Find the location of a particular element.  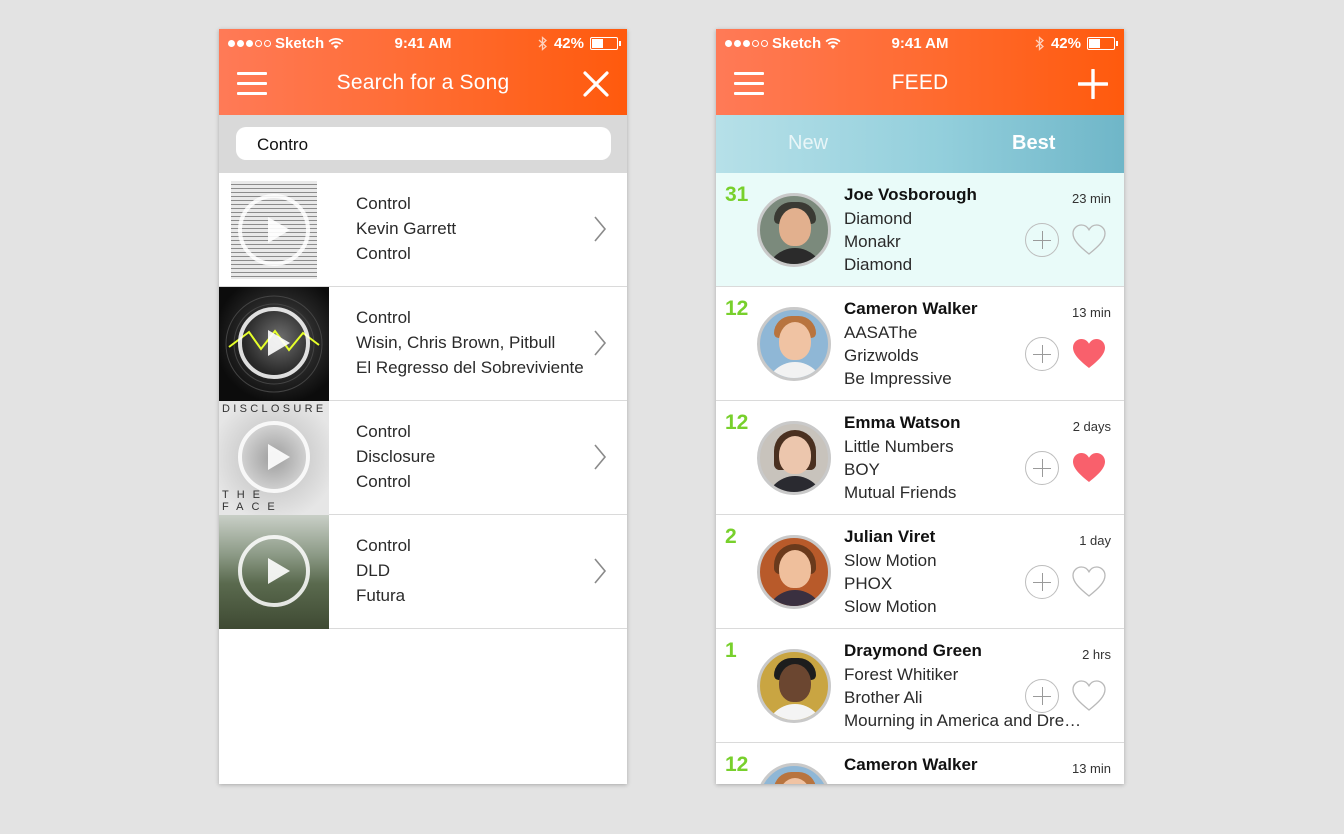

tab-new: New is located at coordinates (808, 143).